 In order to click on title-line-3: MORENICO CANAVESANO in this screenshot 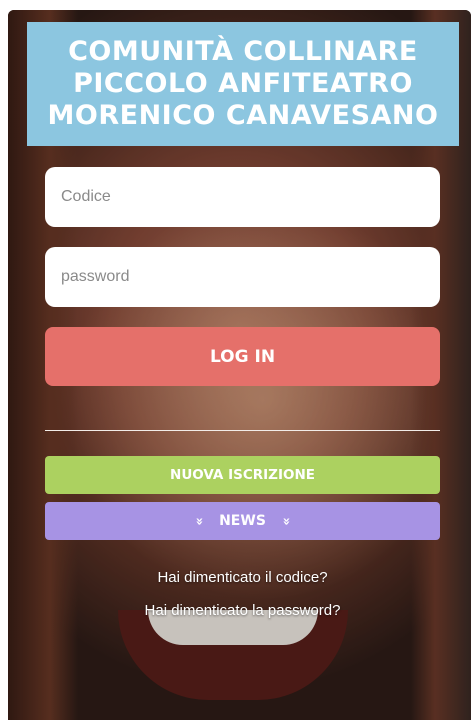, I will do `click(243, 115)`.